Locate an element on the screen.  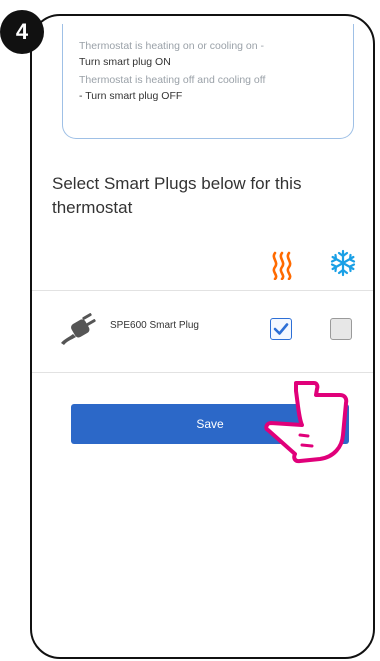
divider-bottom is located at coordinates (202, 372).